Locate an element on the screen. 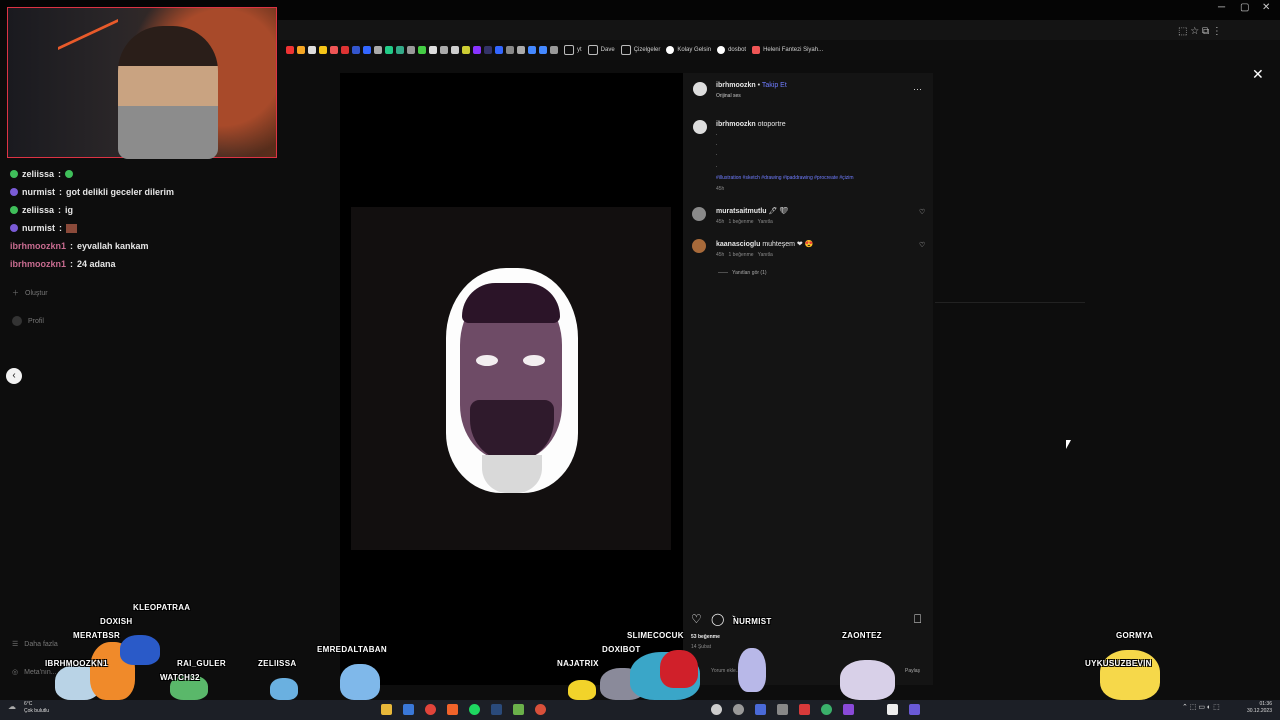 The height and width of the screenshot is (720, 1280). close-icon: ✕ is located at coordinates (1258, 74).